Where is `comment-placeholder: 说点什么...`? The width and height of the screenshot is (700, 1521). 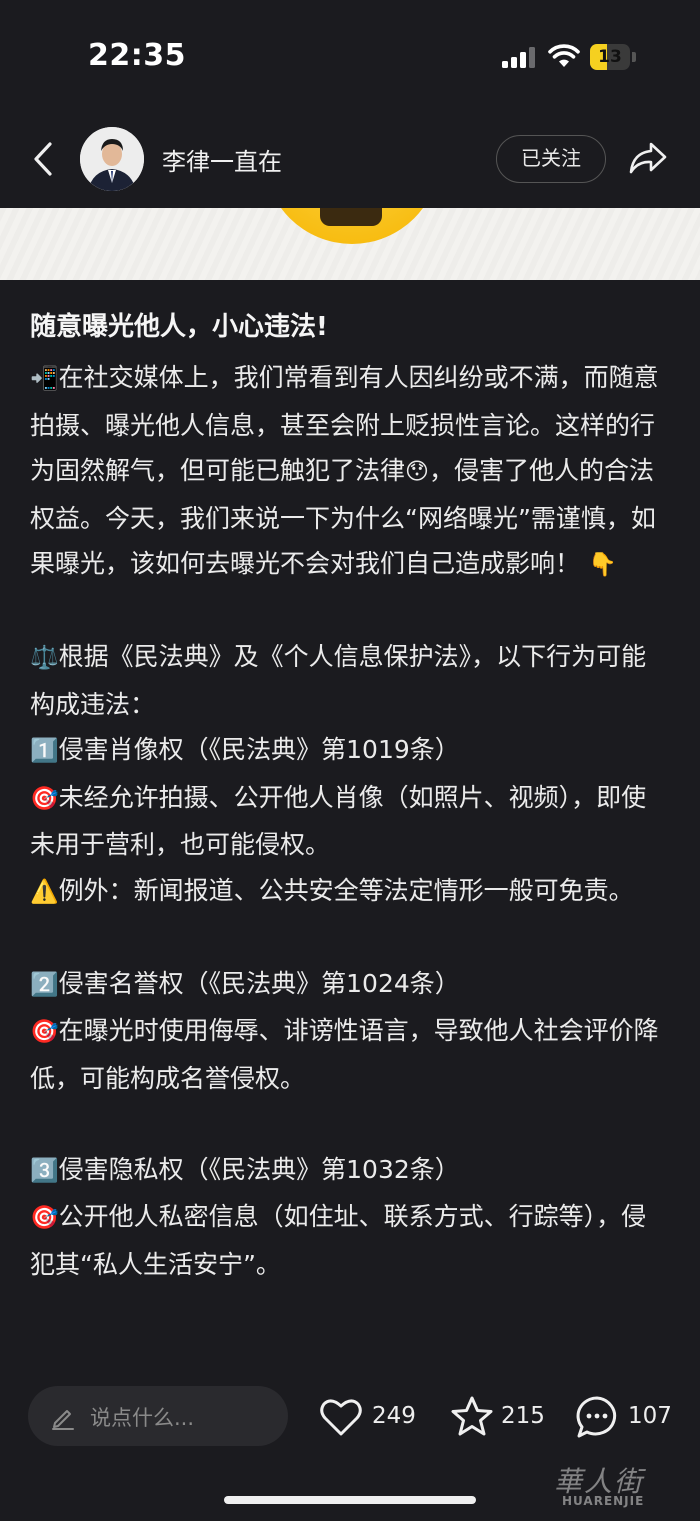
comment-placeholder: 说点什么... is located at coordinates (142, 1418).